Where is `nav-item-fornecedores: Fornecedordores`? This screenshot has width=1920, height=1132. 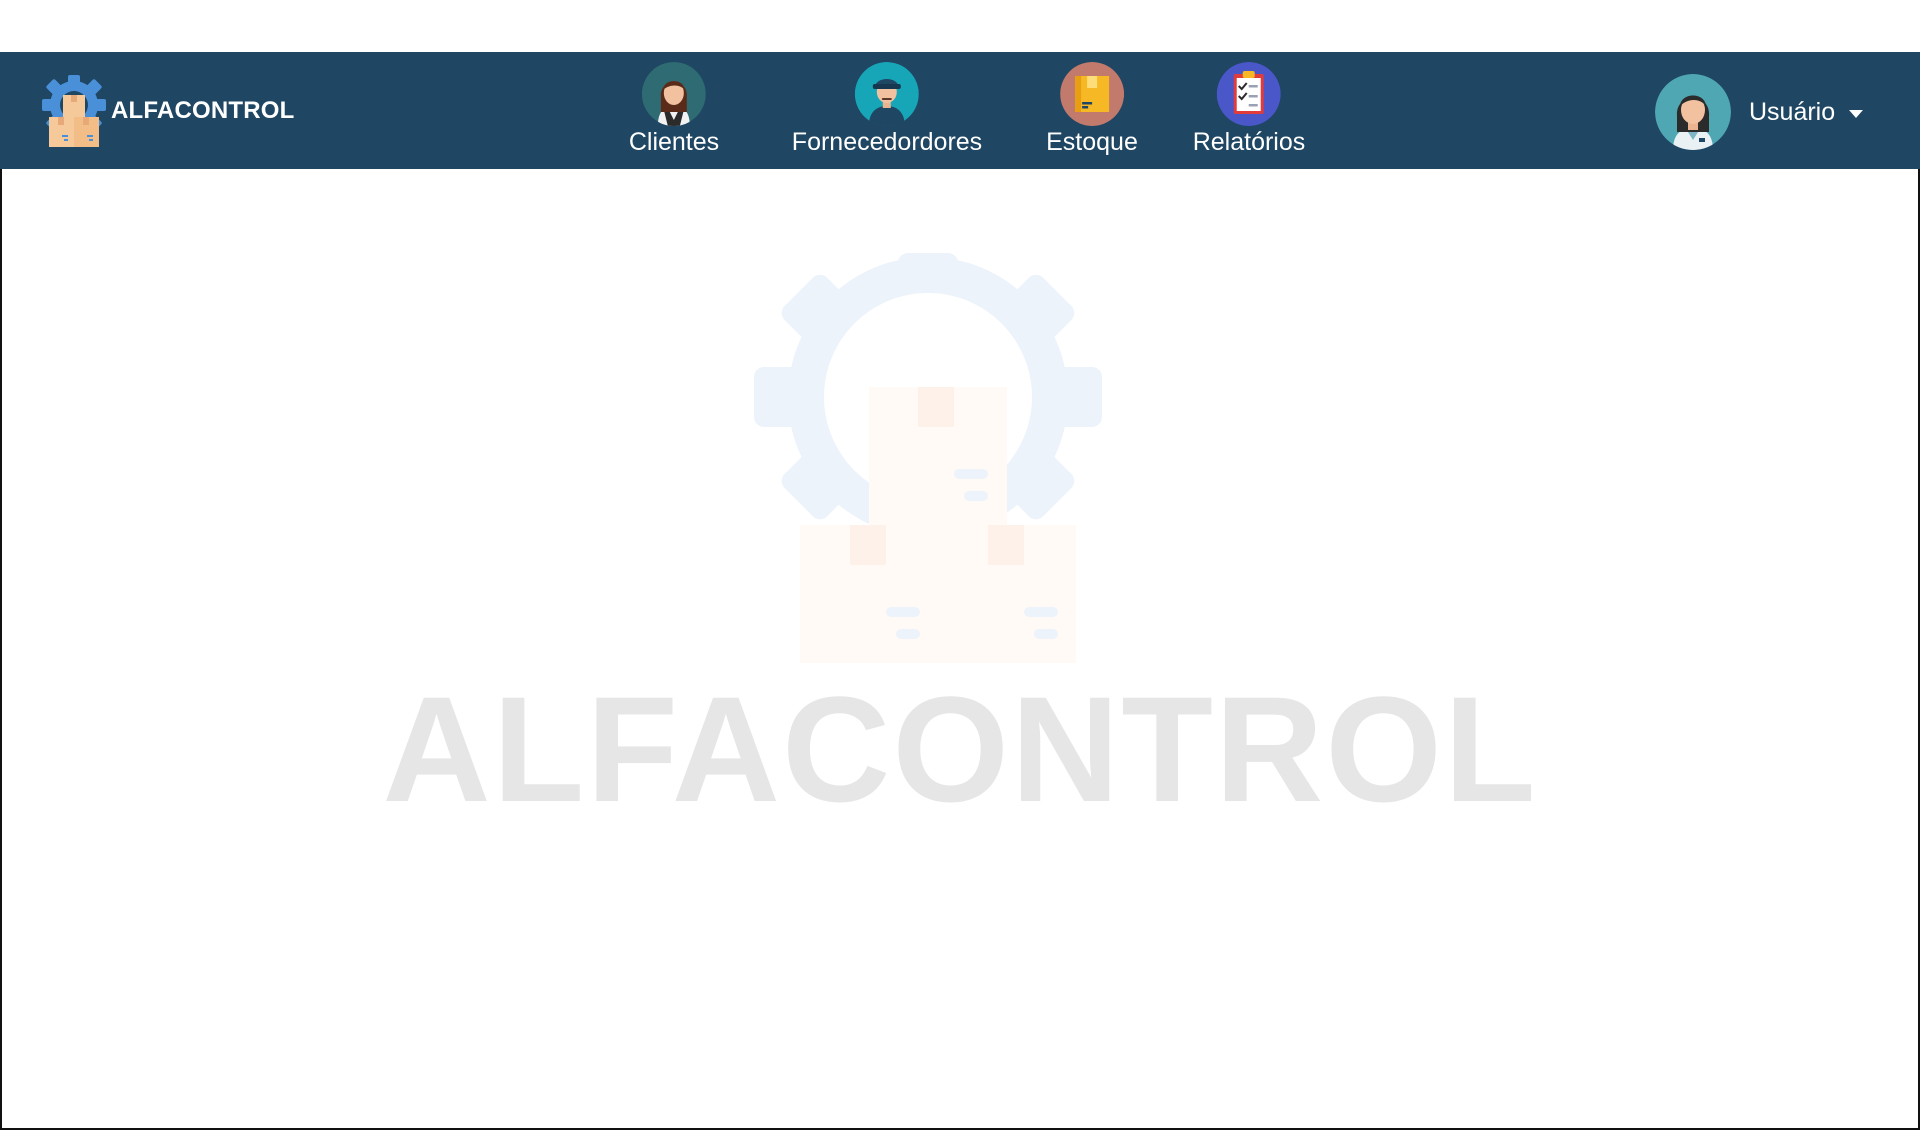 nav-item-fornecedores: Fornecedordores is located at coordinates (887, 109).